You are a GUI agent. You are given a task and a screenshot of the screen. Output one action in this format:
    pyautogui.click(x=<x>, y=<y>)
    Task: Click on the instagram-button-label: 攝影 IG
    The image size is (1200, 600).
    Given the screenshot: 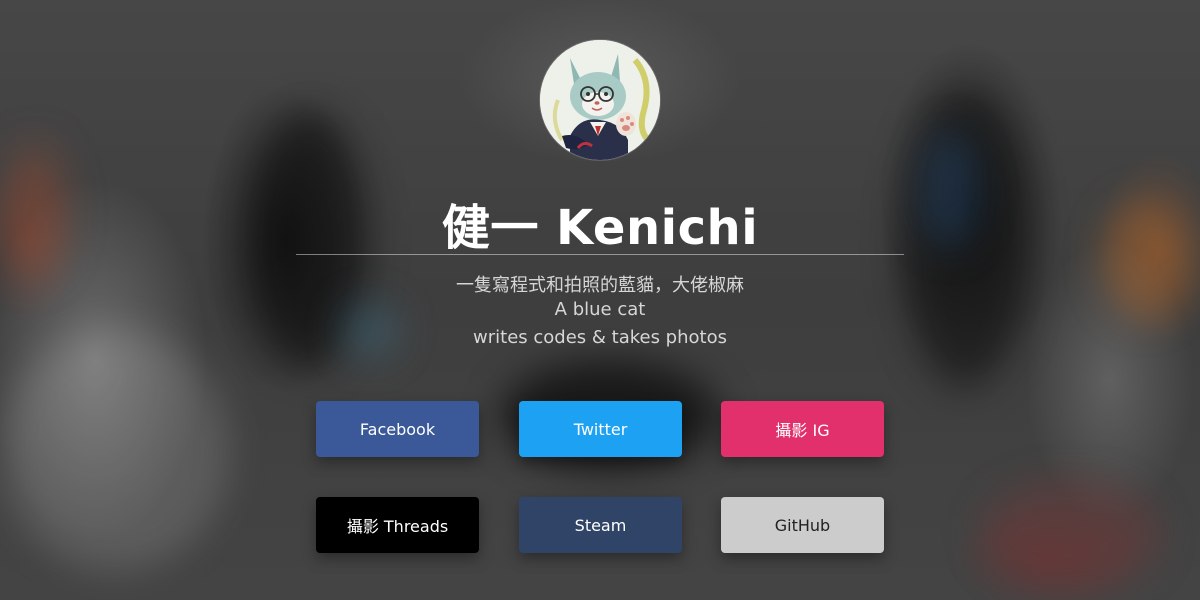 What is the action you would take?
    pyautogui.click(x=802, y=430)
    